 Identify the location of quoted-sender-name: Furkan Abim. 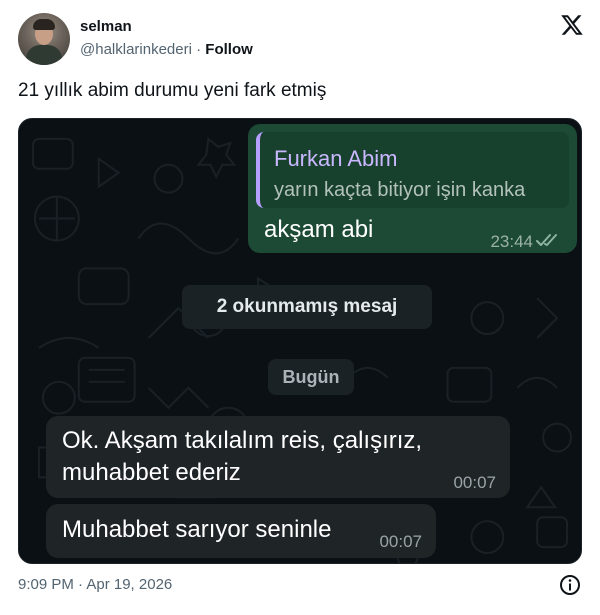
(336, 158).